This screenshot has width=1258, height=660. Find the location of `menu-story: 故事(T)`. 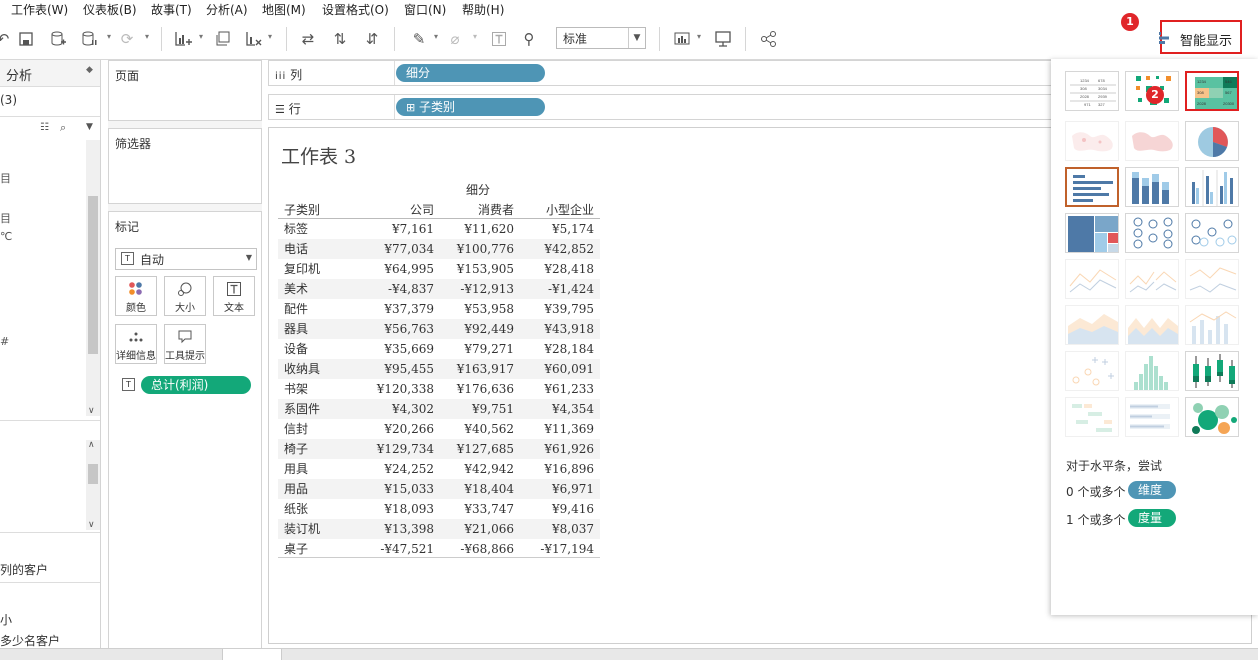

menu-story: 故事(T) is located at coordinates (171, 9).